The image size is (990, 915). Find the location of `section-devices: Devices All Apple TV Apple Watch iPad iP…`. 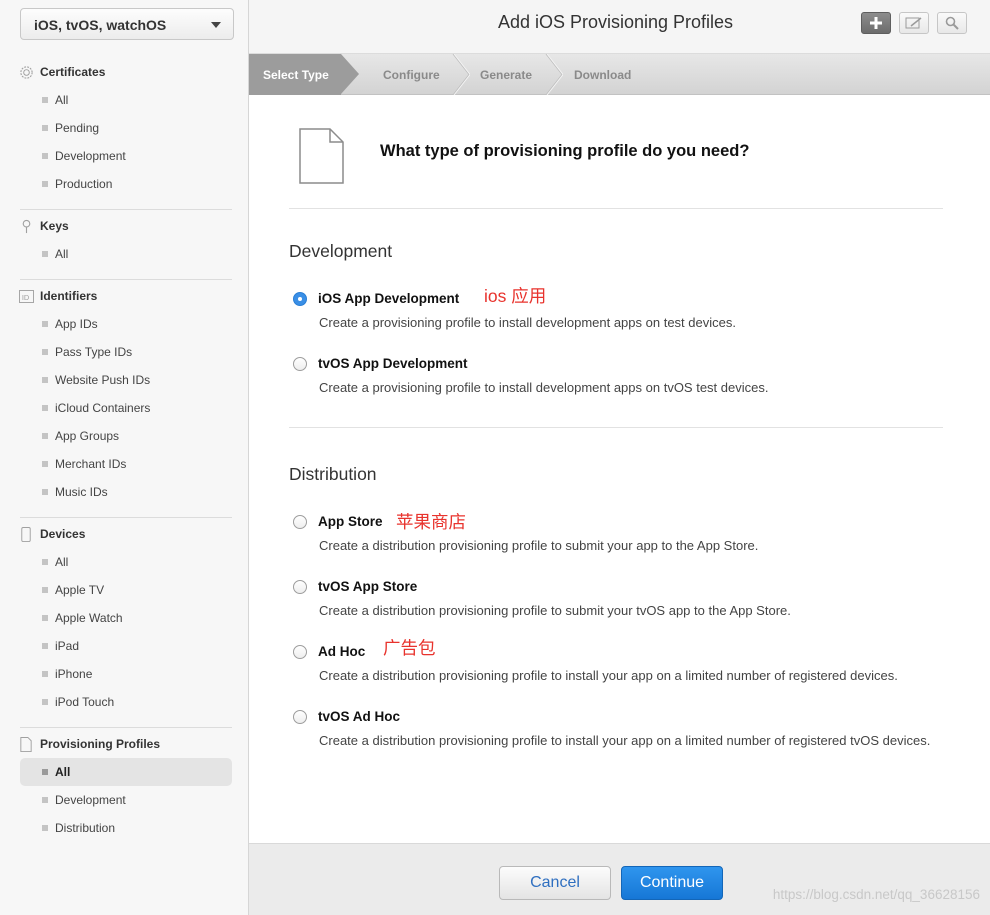

section-devices: Devices All Apple TV Apple Watch iPad iP… is located at coordinates (126, 616).